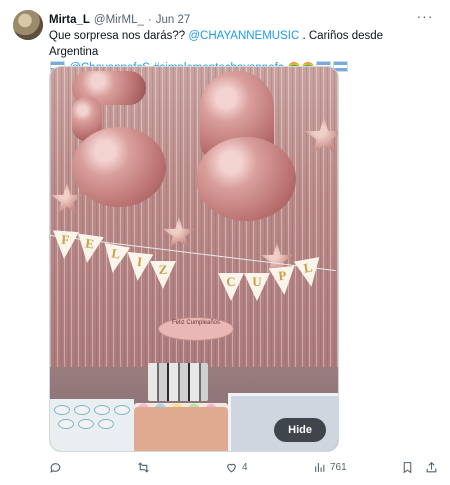 This screenshot has width=450, height=485. I want to click on avatar, so click(28, 25).